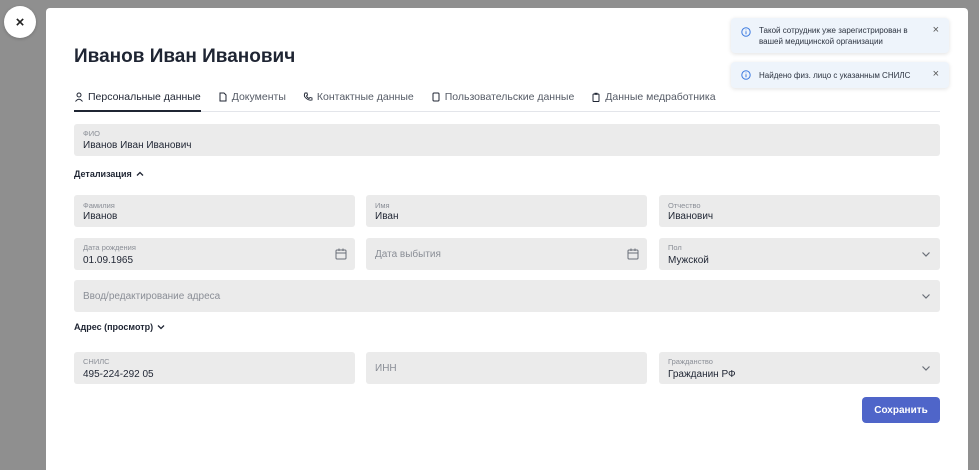 The height and width of the screenshot is (470, 979). What do you see at coordinates (691, 216) in the screenshot?
I see `patronymic-value: Иванович` at bounding box center [691, 216].